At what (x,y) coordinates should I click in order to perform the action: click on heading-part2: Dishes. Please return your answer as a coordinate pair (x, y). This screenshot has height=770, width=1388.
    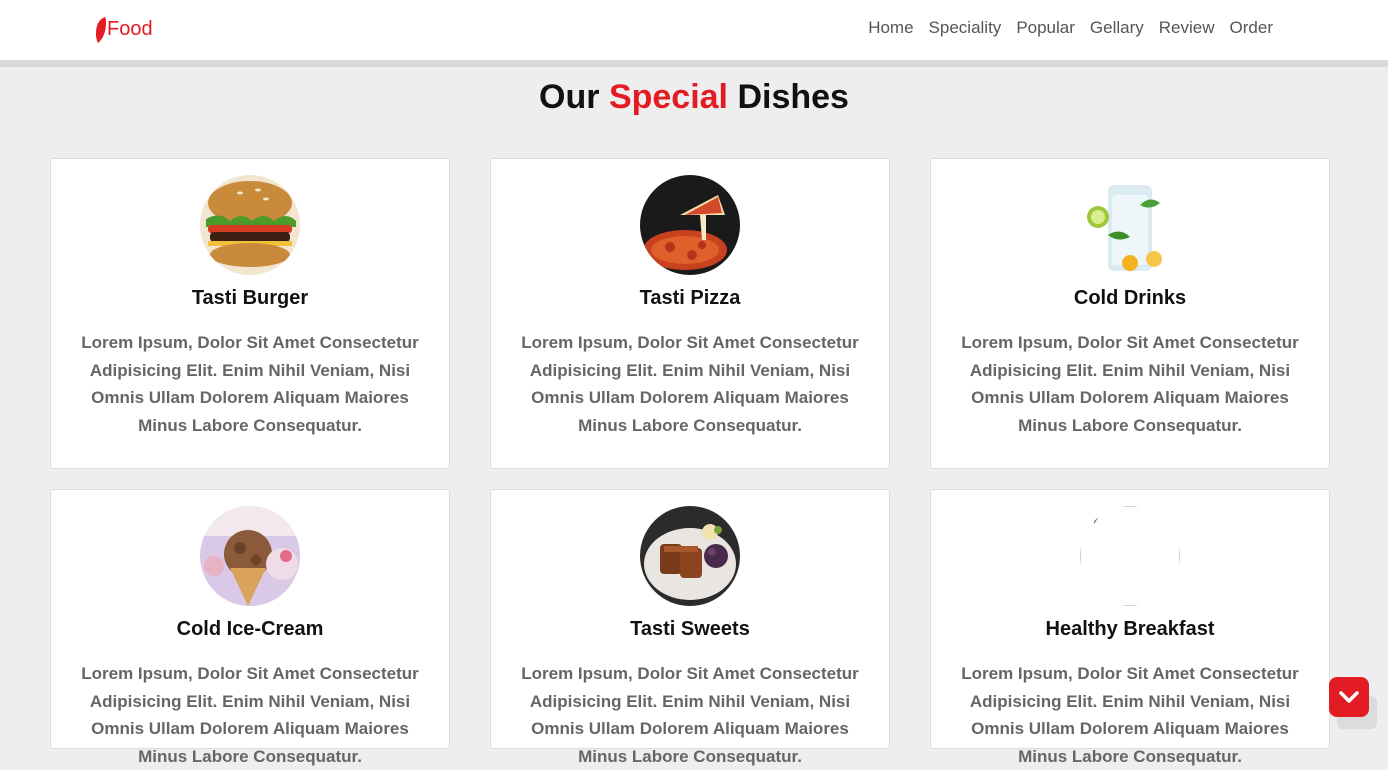
    Looking at the image, I should click on (788, 97).